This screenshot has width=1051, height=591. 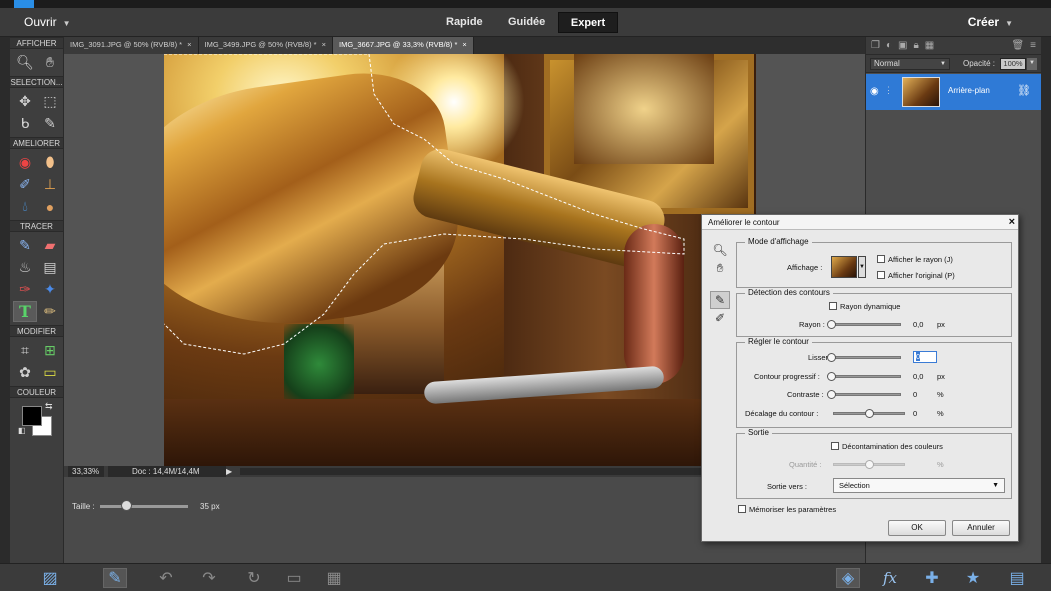 I want to click on blend-mode-select: Normal ▼, so click(x=910, y=64).